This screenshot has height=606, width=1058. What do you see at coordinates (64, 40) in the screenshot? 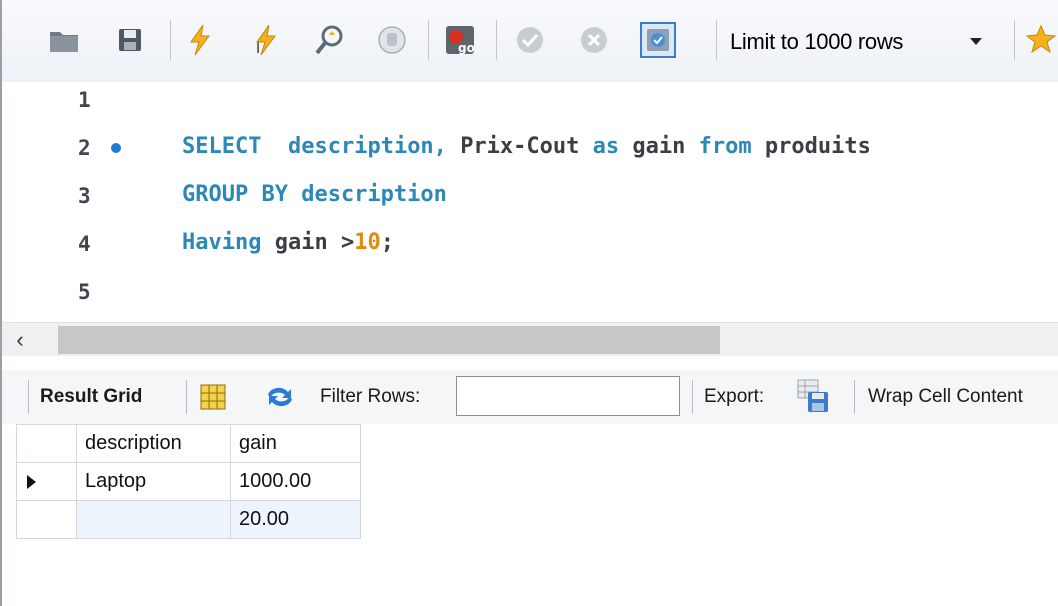
I see `open-folder-icon` at bounding box center [64, 40].